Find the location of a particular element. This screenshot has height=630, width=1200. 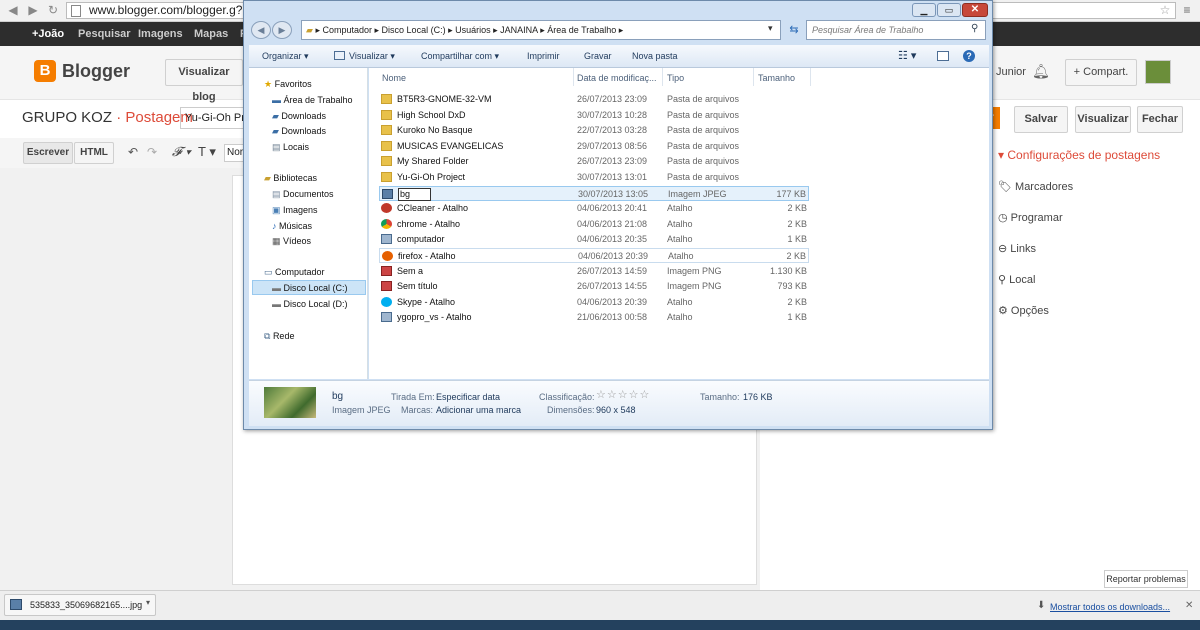

close-shelf-icon: ✕ is located at coordinates (1189, 605).